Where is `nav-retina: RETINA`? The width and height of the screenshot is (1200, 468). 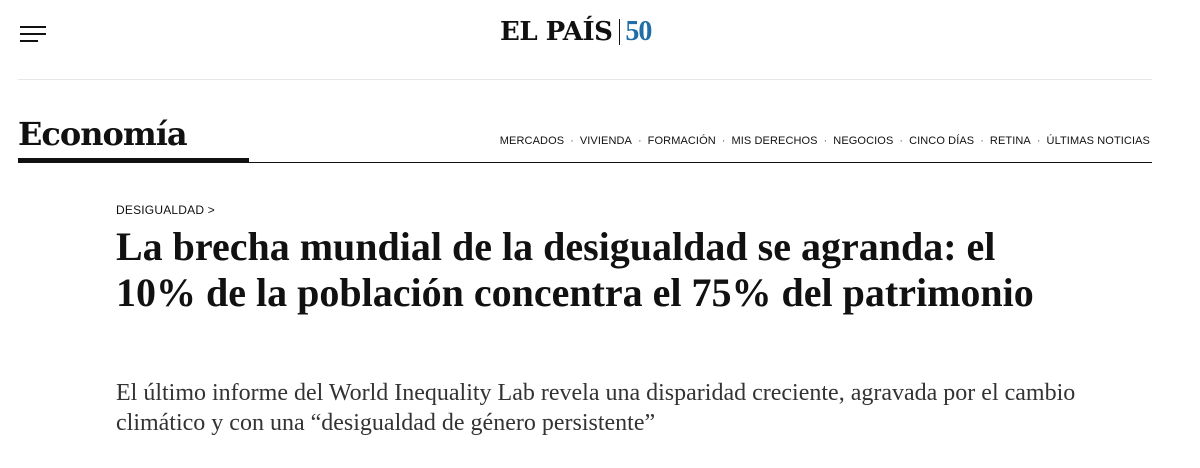 nav-retina: RETINA is located at coordinates (1010, 141).